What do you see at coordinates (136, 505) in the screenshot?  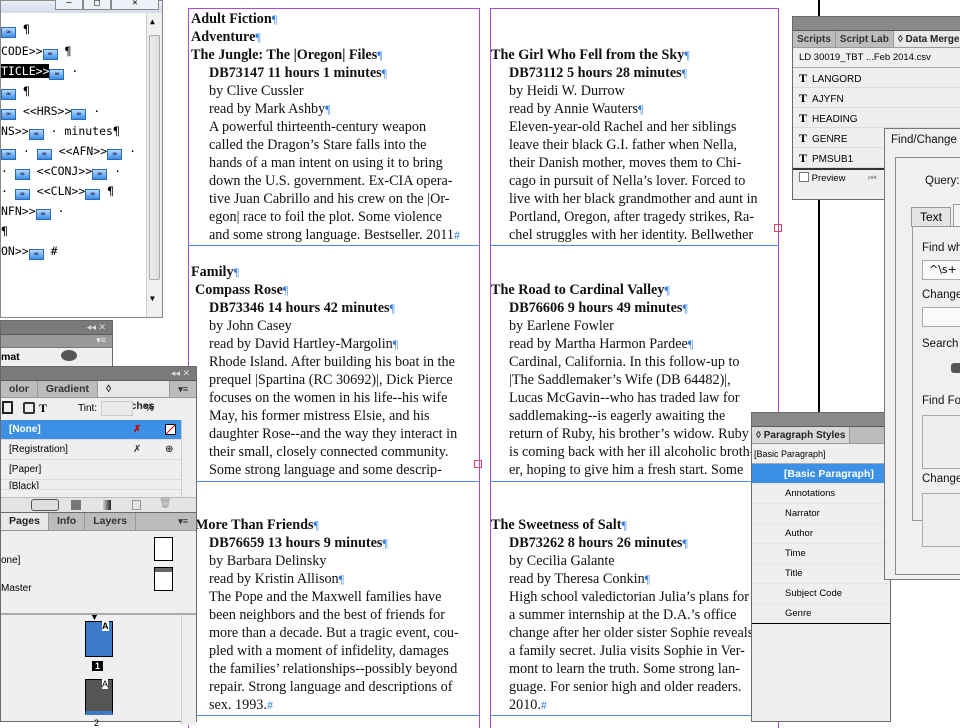 I see `new-swatch-button` at bounding box center [136, 505].